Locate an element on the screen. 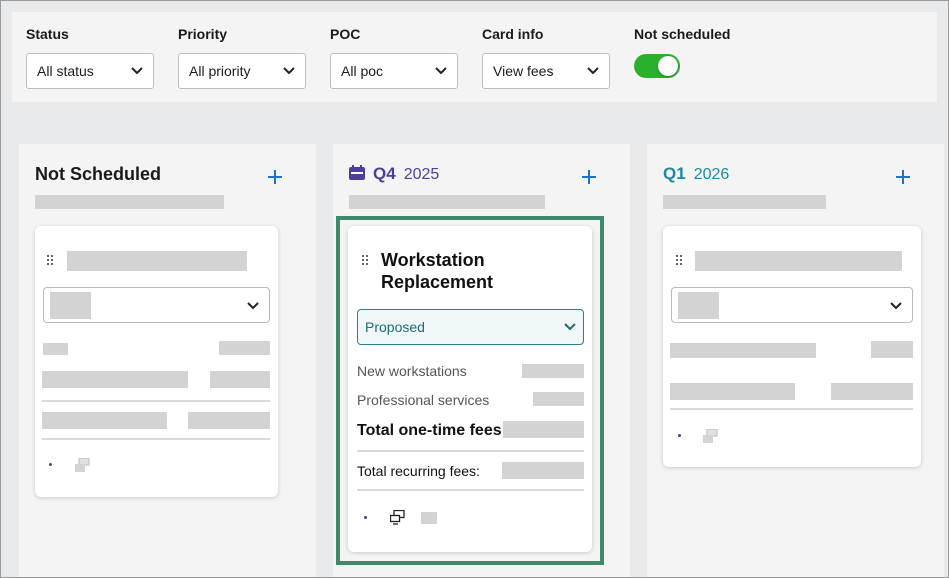  card-info-select: View fees is located at coordinates (546, 71).